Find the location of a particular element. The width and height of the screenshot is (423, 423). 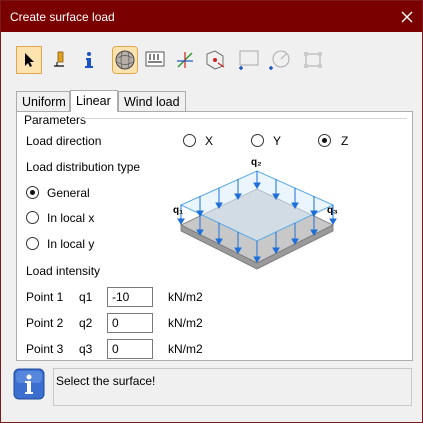

circle-select-button is located at coordinates (279, 60).